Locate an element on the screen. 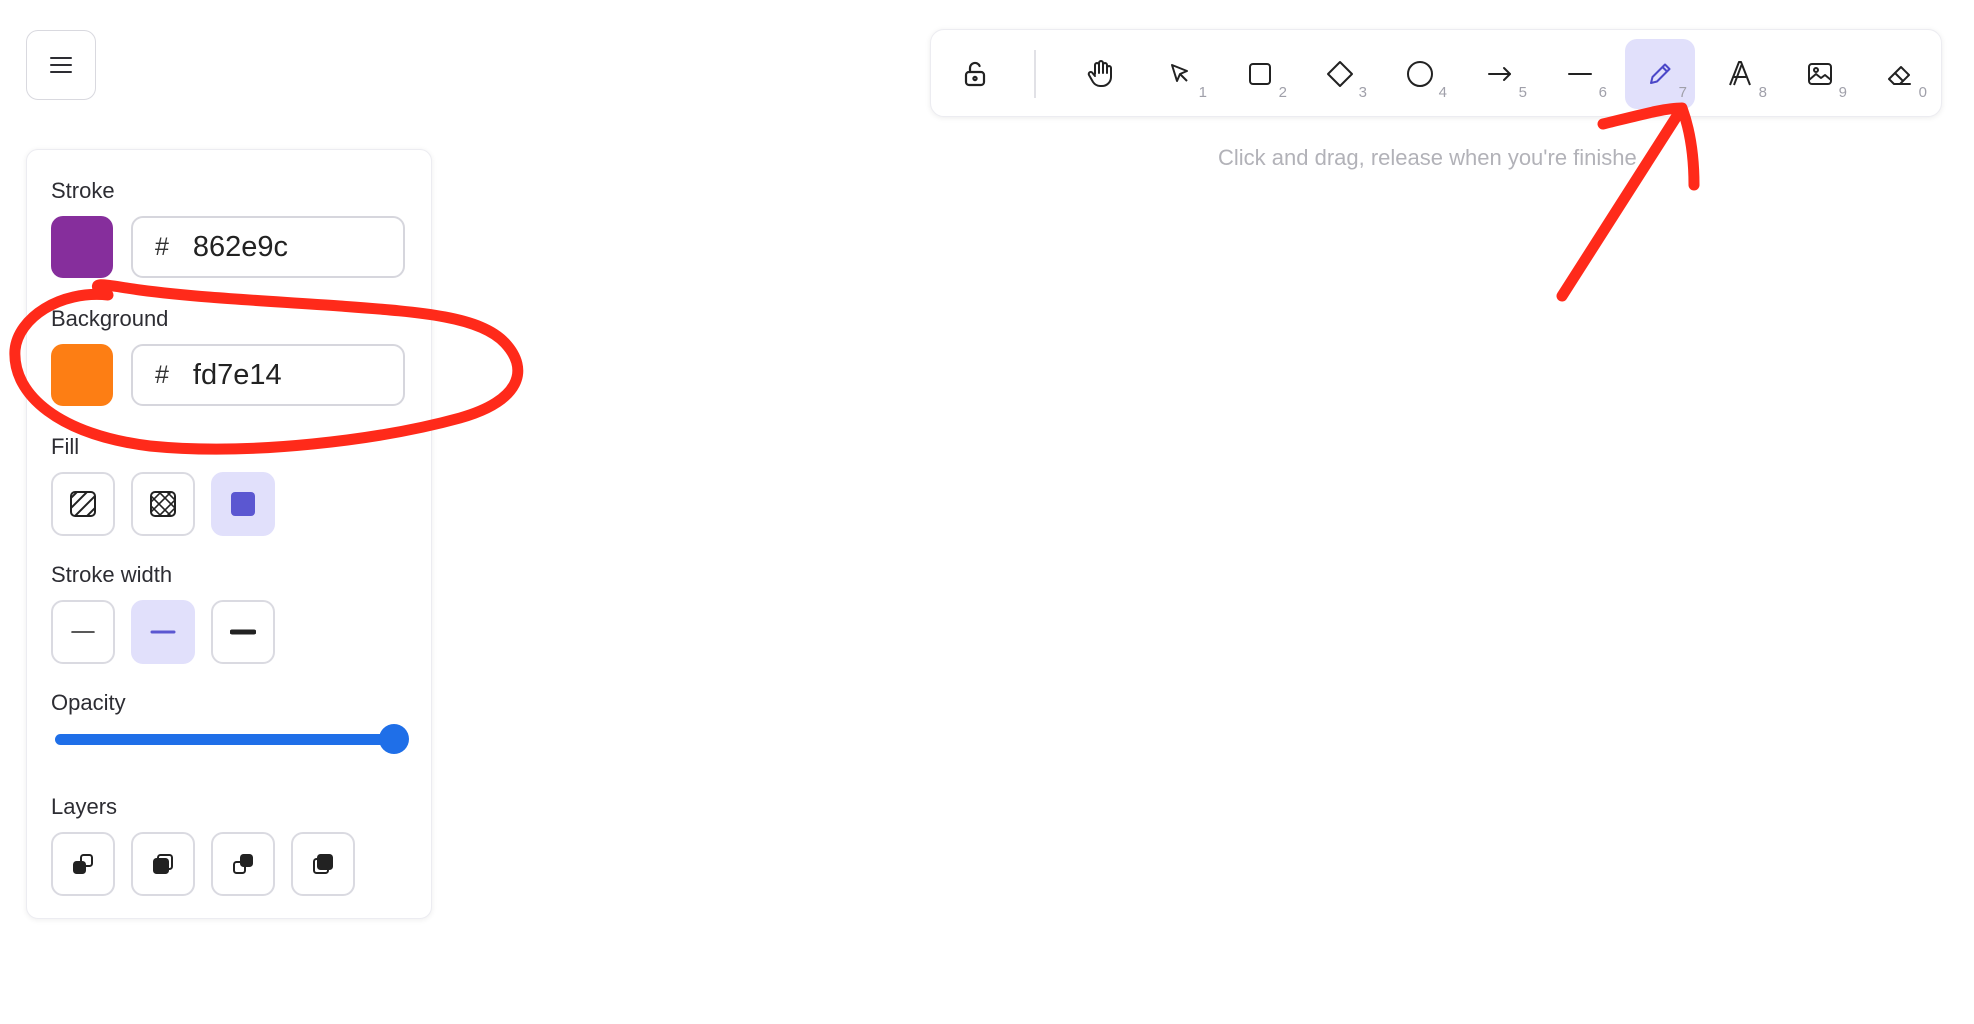 Image resolution: width=1974 pixels, height=1024 pixels. tool-key-label: 7 is located at coordinates (1682, 92).